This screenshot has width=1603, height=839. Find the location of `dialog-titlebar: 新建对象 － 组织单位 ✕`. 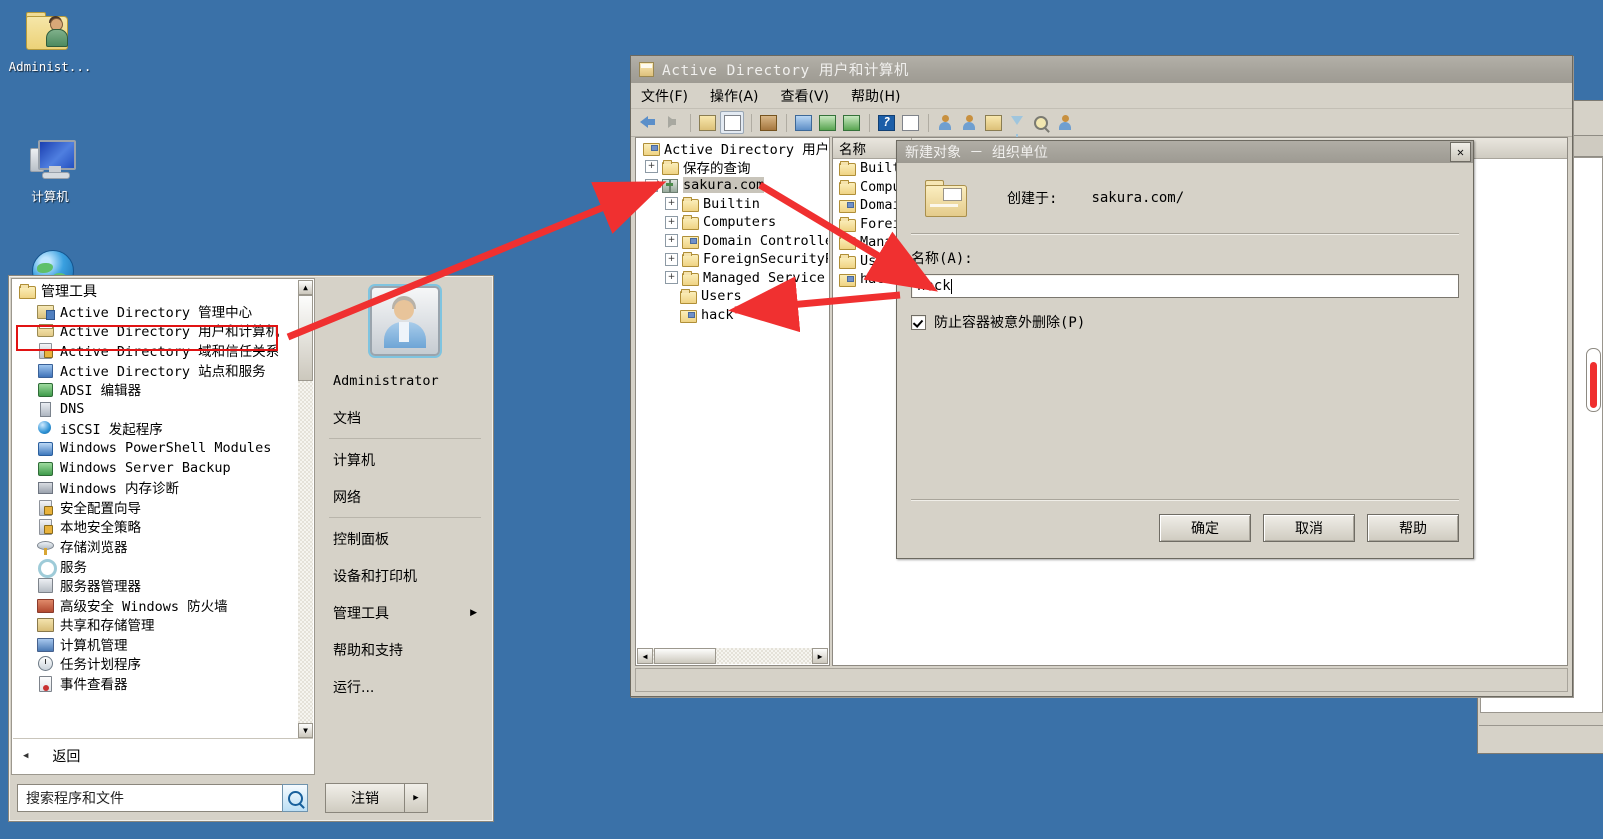

dialog-titlebar: 新建对象 － 组织单位 ✕ is located at coordinates (1185, 152).